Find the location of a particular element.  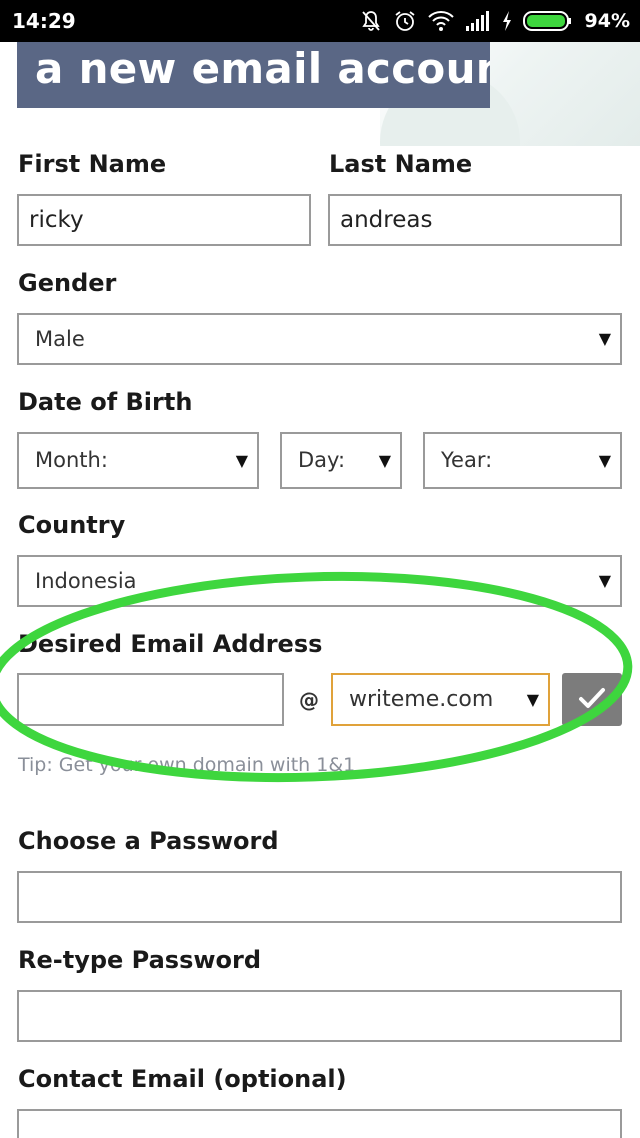

password-label: Choose a Password is located at coordinates (148, 841).